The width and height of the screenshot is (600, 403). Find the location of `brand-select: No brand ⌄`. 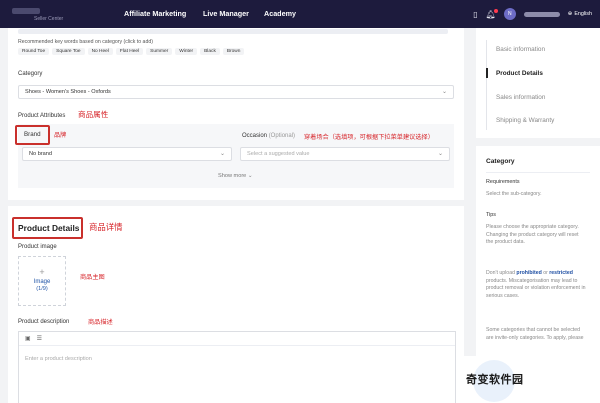

brand-select: No brand ⌄ is located at coordinates (127, 154).